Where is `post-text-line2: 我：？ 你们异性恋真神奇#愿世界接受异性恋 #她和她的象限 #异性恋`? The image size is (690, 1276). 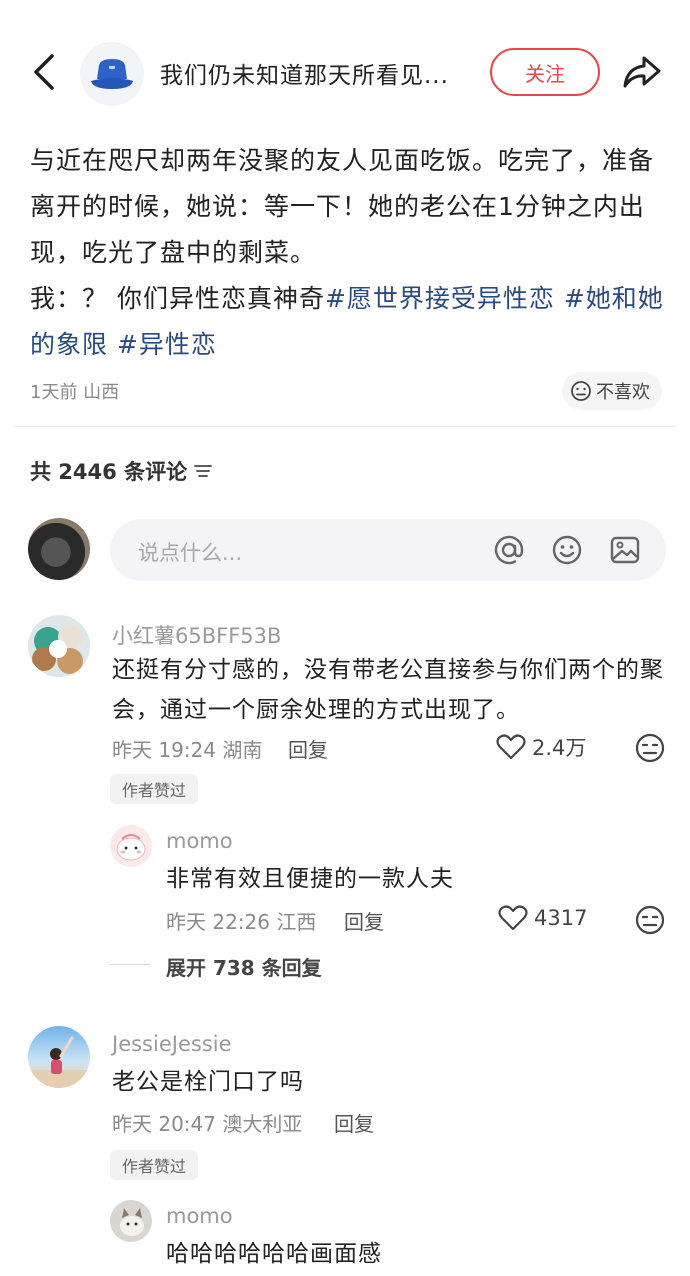 post-text-line2: 我：？ 你们异性恋真神奇#愿世界接受异性恋 #她和她的象限 #异性恋 is located at coordinates (350, 322).